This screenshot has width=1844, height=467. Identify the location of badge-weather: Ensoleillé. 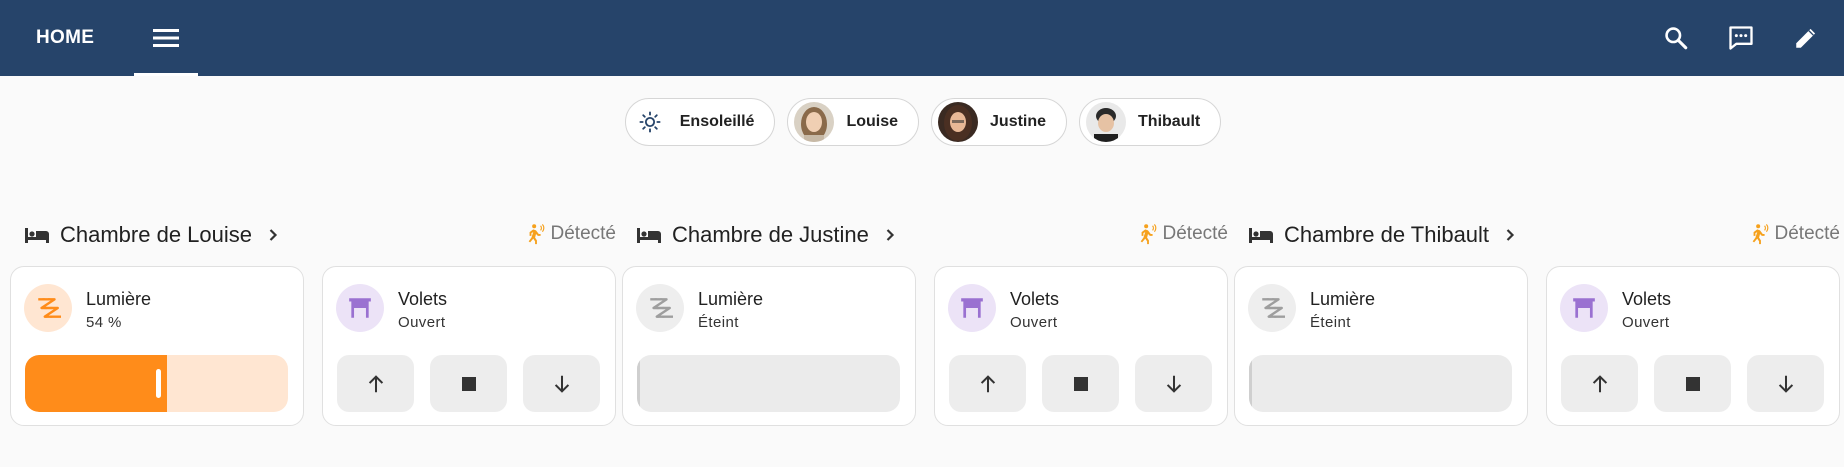
(700, 122).